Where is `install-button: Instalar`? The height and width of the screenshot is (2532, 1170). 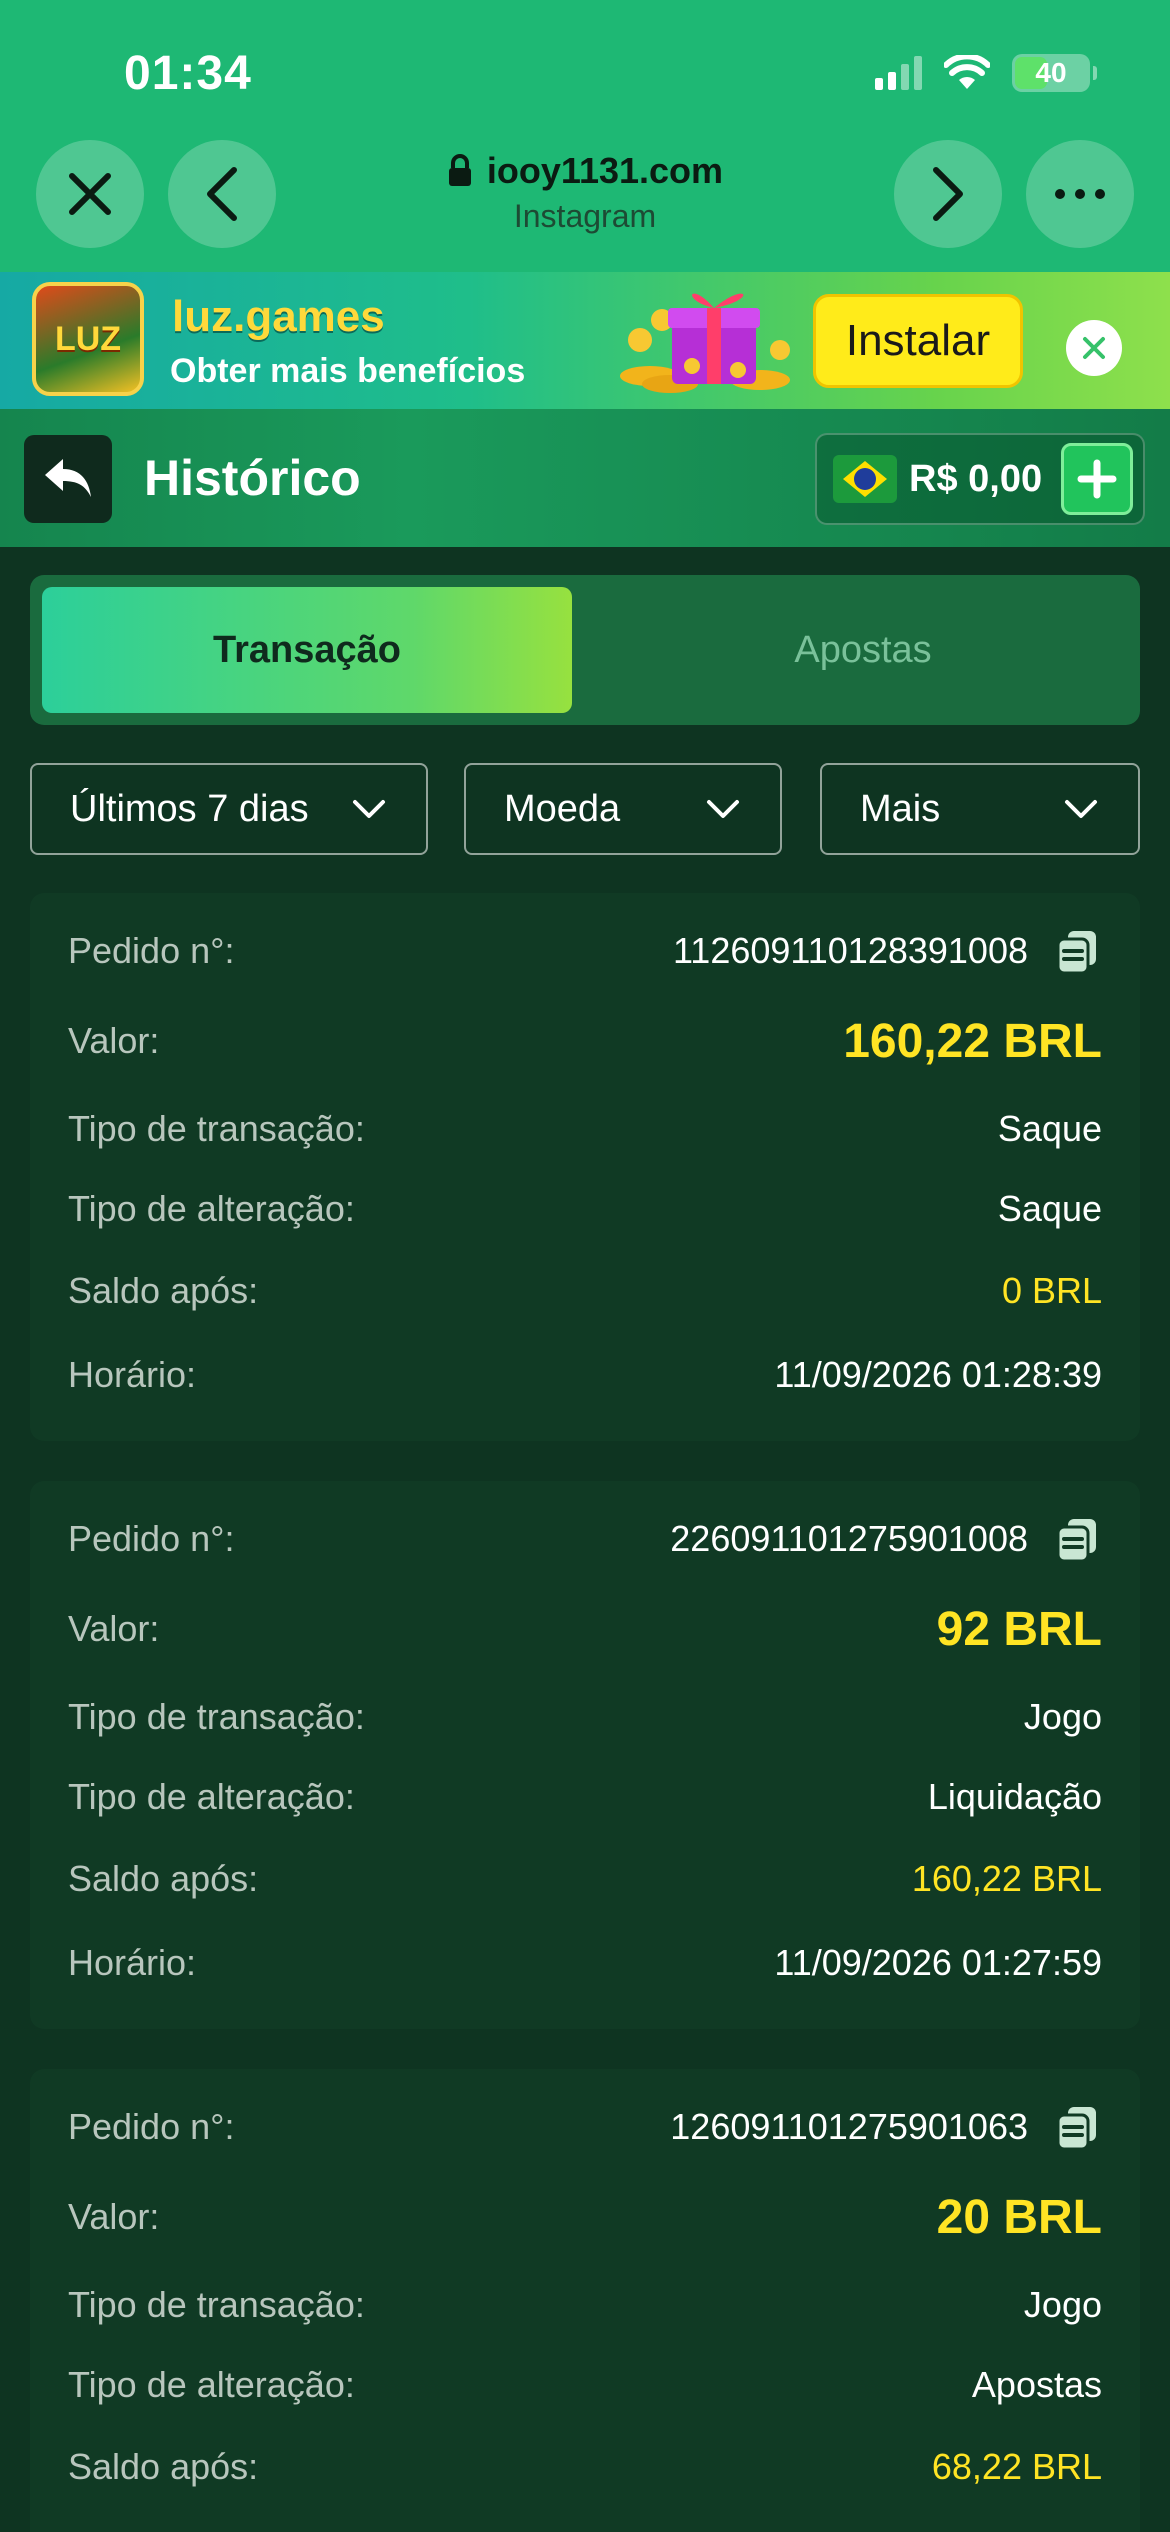
install-button: Instalar is located at coordinates (918, 341).